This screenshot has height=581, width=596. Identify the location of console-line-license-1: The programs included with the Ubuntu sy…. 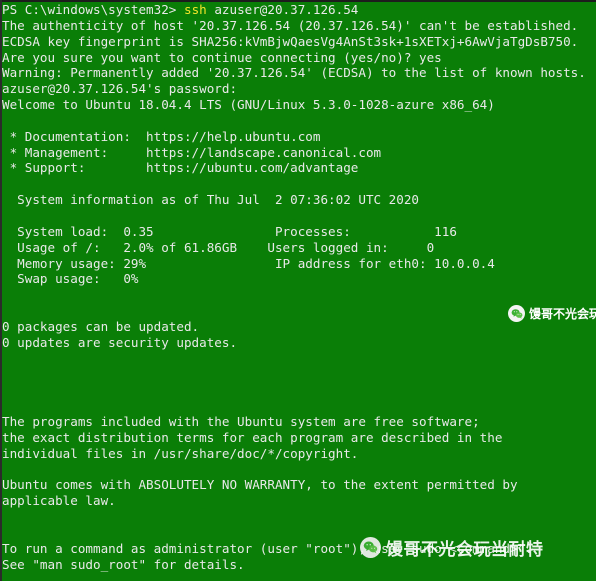
(299, 422).